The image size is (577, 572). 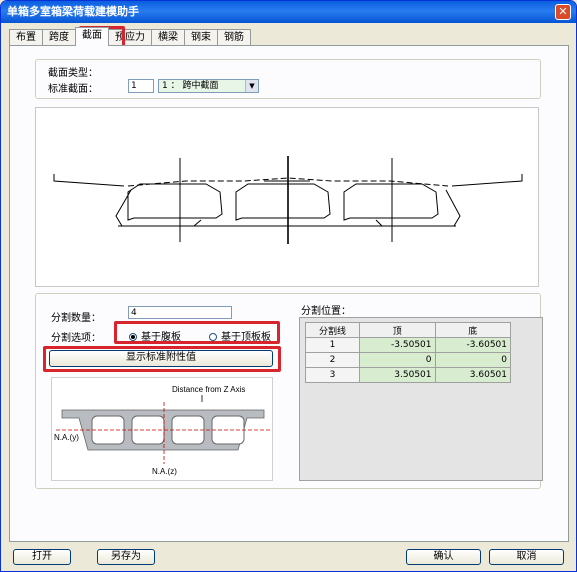 I want to click on save-as-button: 另存为, so click(x=126, y=557).